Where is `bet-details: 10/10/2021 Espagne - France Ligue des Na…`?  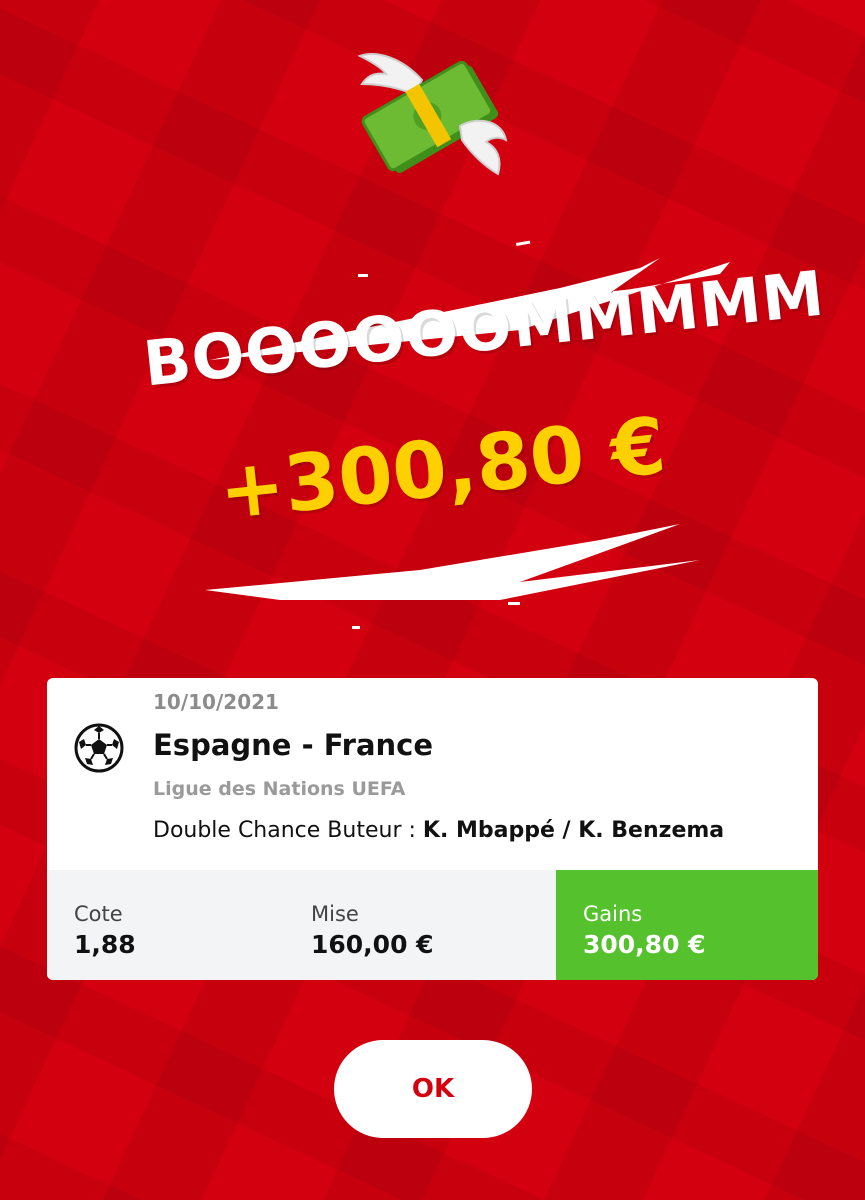 bet-details: 10/10/2021 Espagne - France Ligue des Na… is located at coordinates (432, 774).